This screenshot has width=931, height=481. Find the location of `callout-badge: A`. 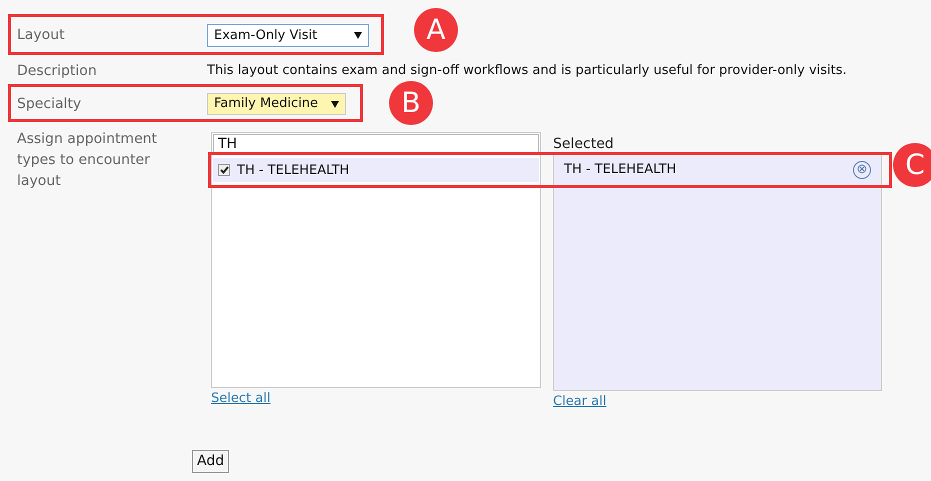

callout-badge: A is located at coordinates (436, 30).